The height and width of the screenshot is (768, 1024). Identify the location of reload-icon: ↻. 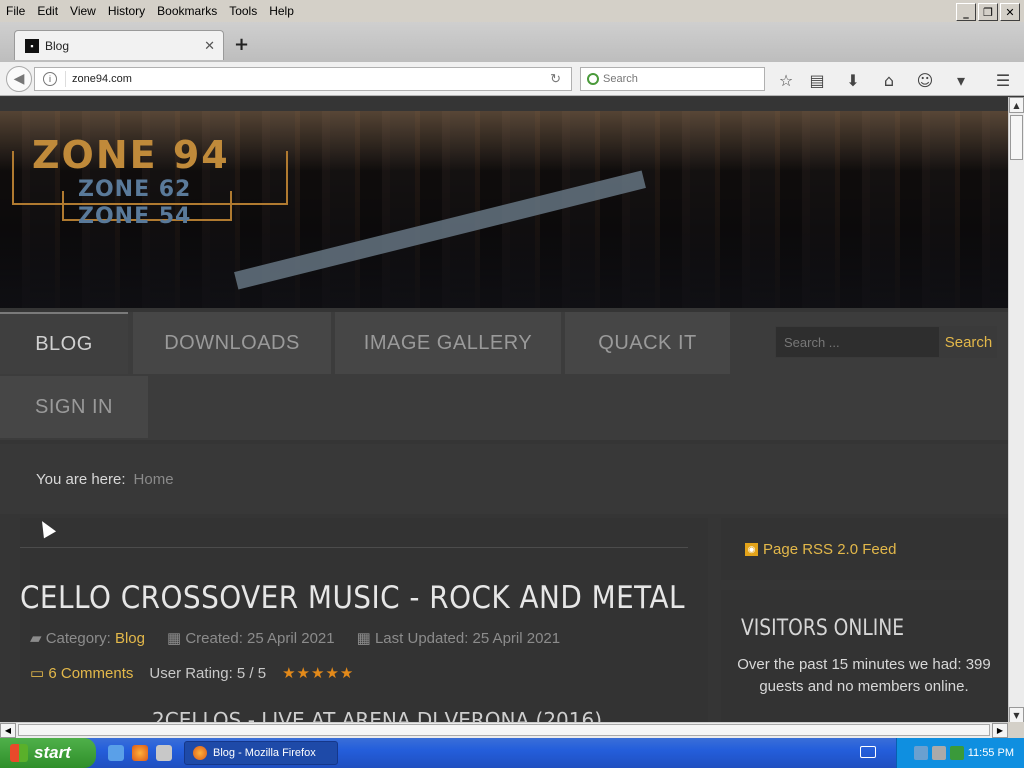
(555, 79).